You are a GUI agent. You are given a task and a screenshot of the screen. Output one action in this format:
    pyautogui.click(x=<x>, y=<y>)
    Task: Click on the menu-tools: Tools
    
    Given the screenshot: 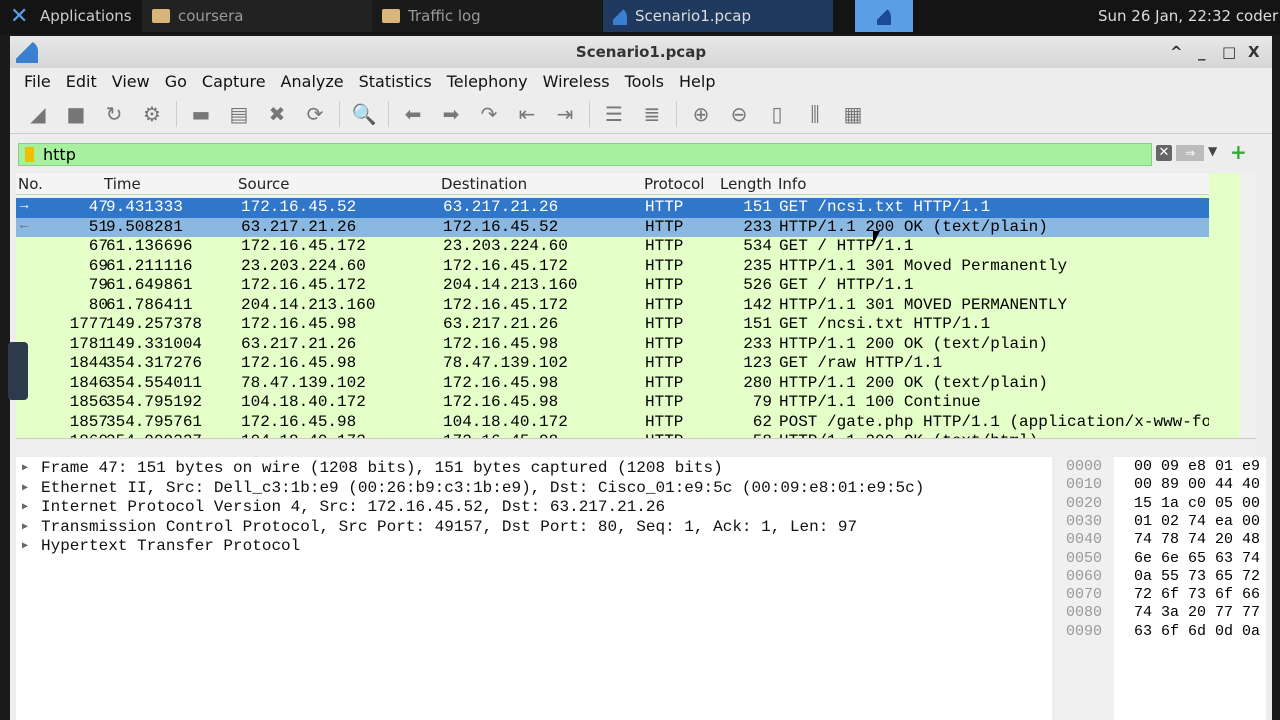 What is the action you would take?
    pyautogui.click(x=644, y=81)
    